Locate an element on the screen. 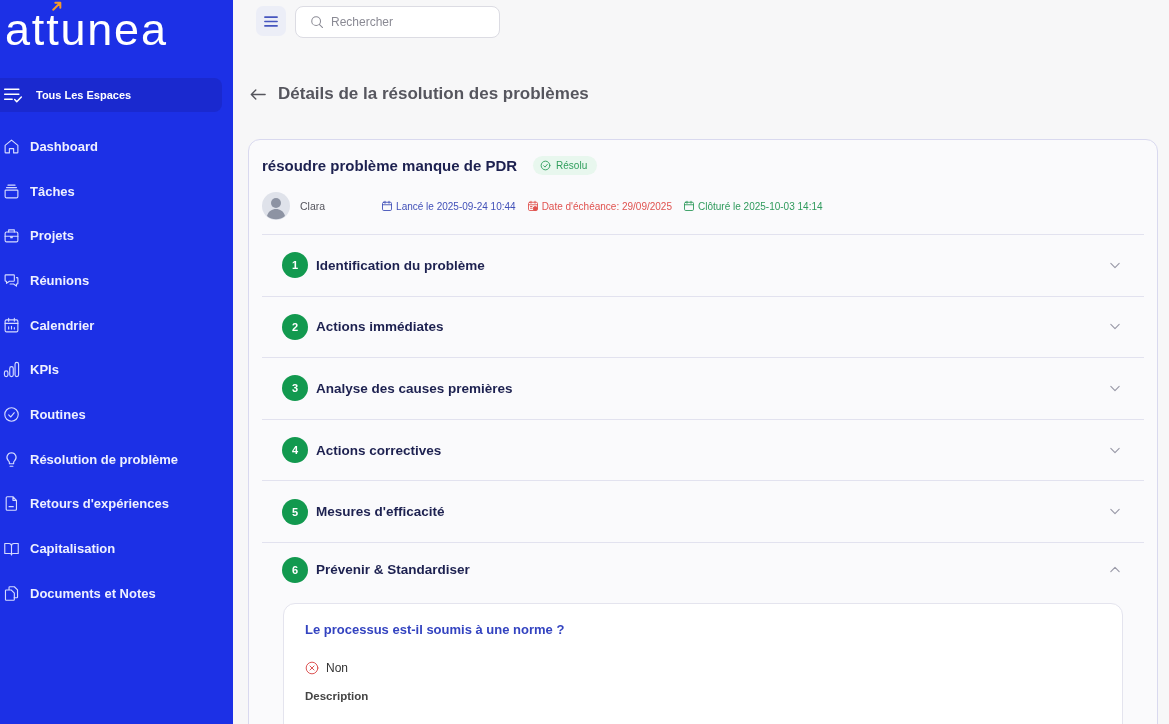 This screenshot has width=1169, height=724. step-title: Identification du problème is located at coordinates (400, 265).